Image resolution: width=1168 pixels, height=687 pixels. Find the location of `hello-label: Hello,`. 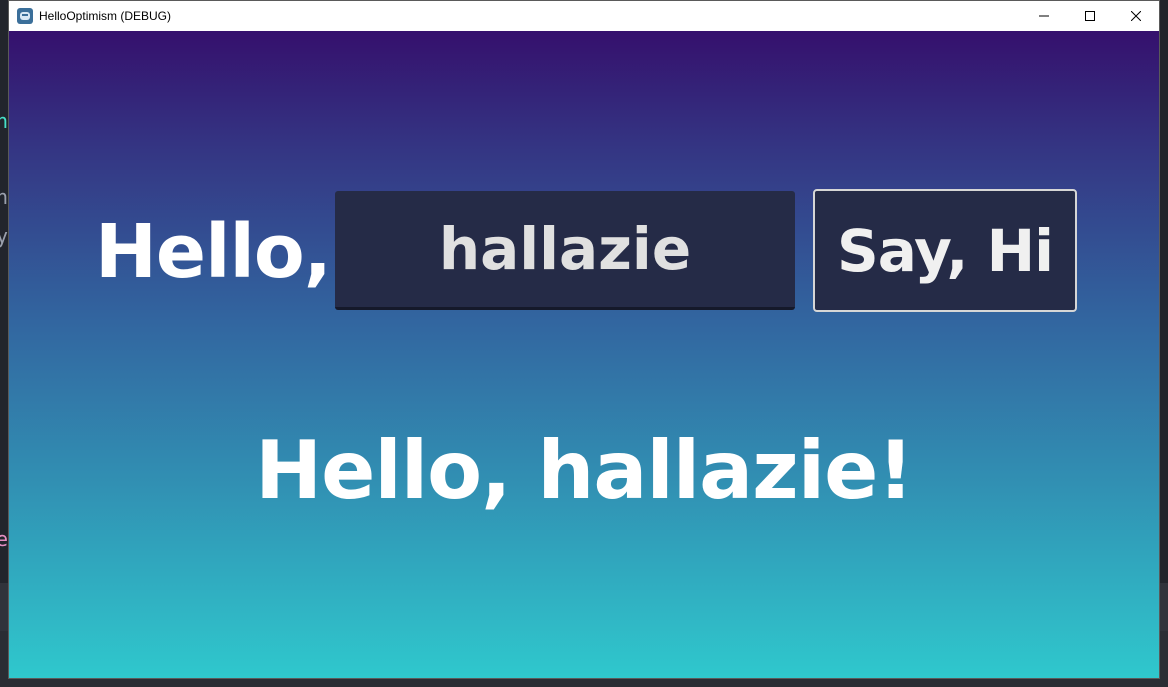

hello-label: Hello, is located at coordinates (213, 252).